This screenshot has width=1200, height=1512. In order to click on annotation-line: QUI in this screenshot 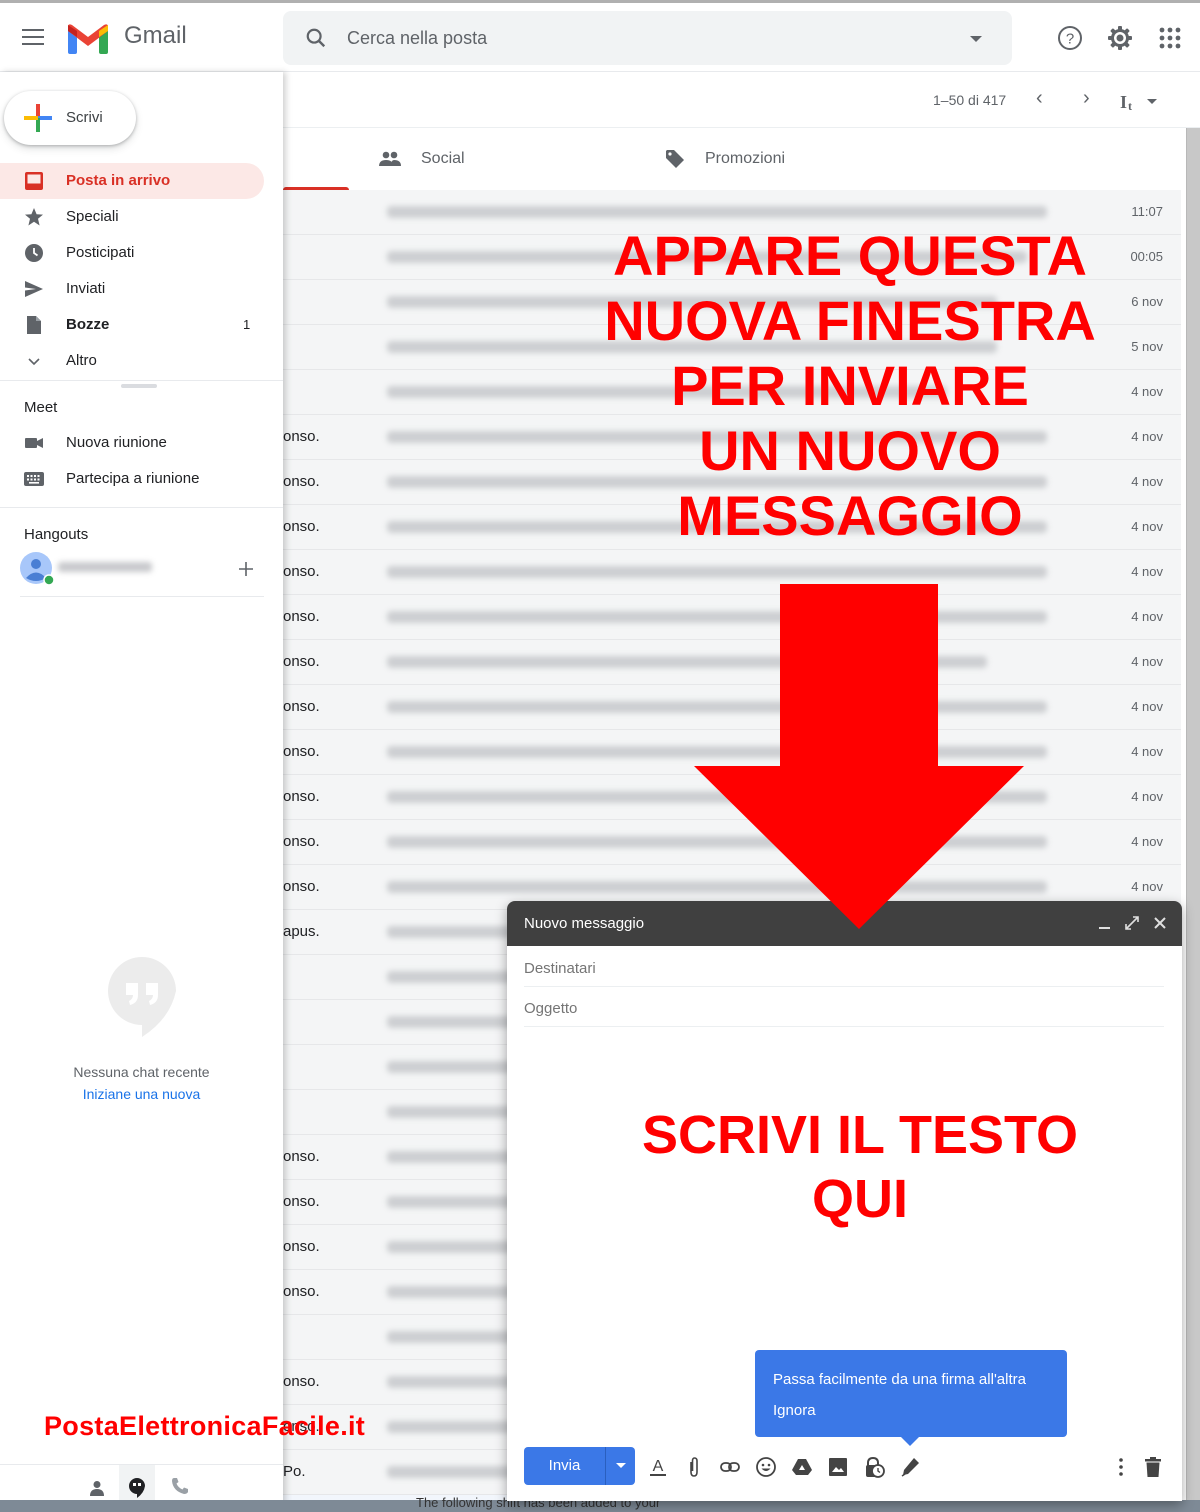, I will do `click(859, 1199)`.